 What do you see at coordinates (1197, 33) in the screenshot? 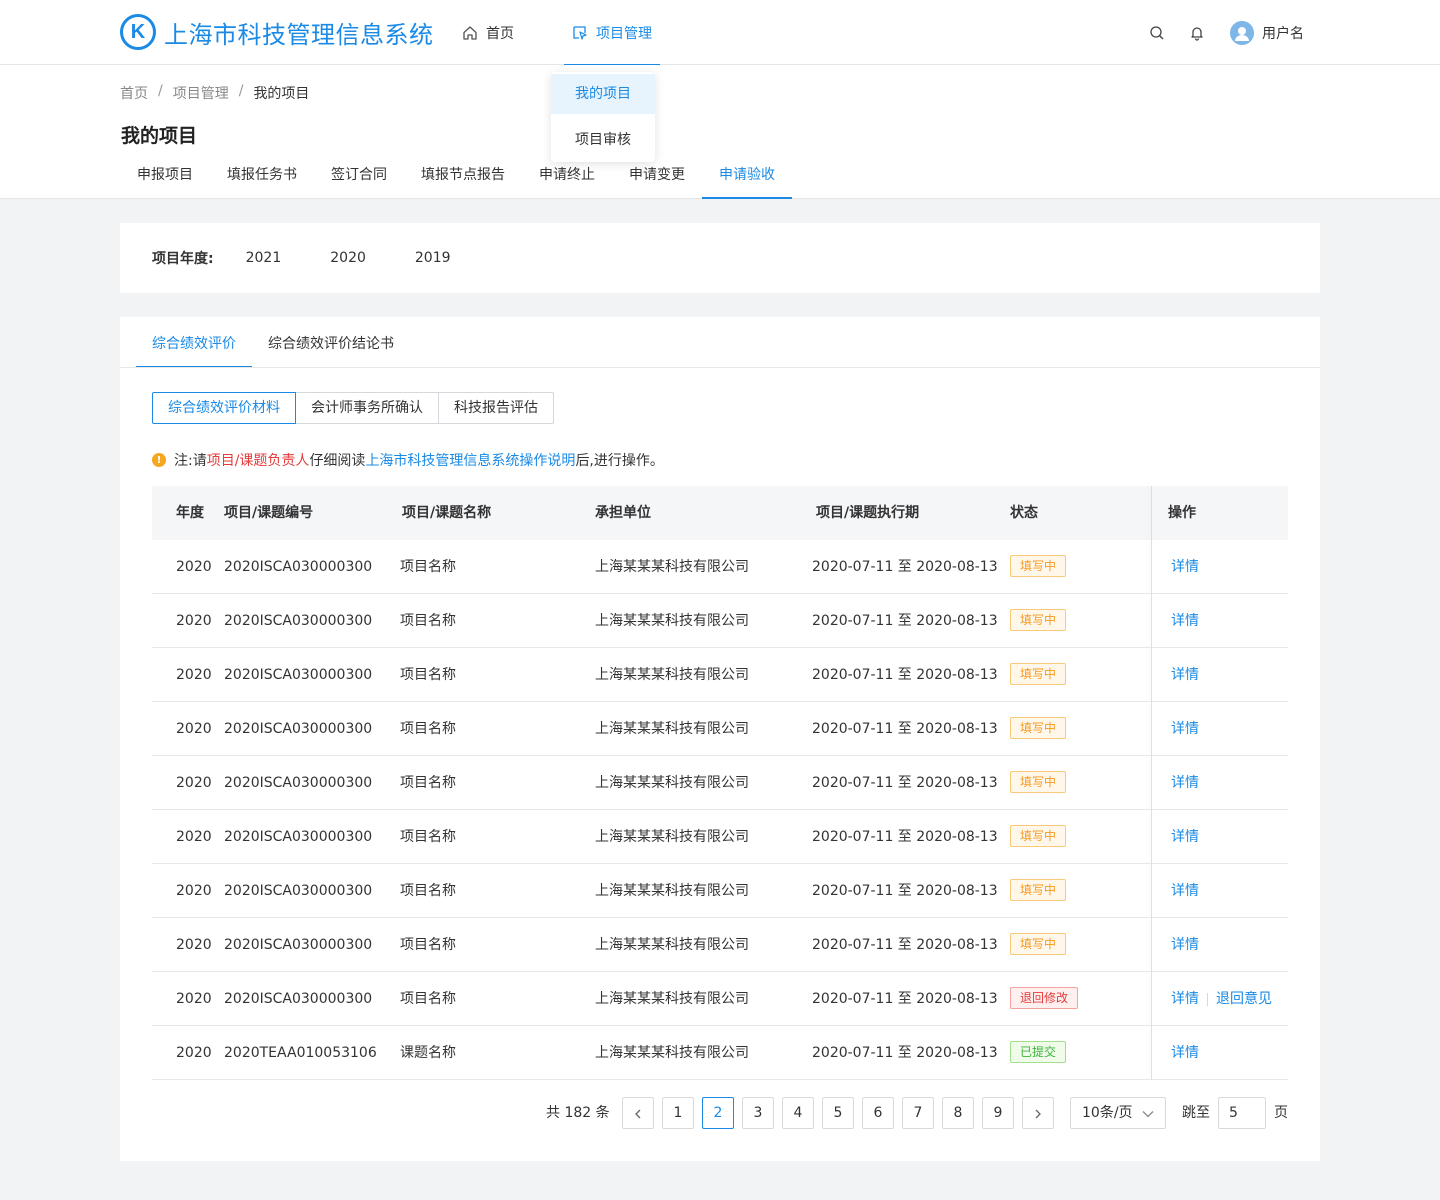
I see `bell-icon` at bounding box center [1197, 33].